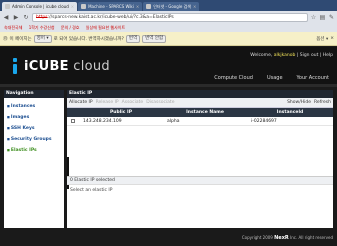 This screenshot has height=246, width=337. Describe the element at coordinates (299, 102) in the screenshot. I see `show-hide-button: Show/Hide` at that location.